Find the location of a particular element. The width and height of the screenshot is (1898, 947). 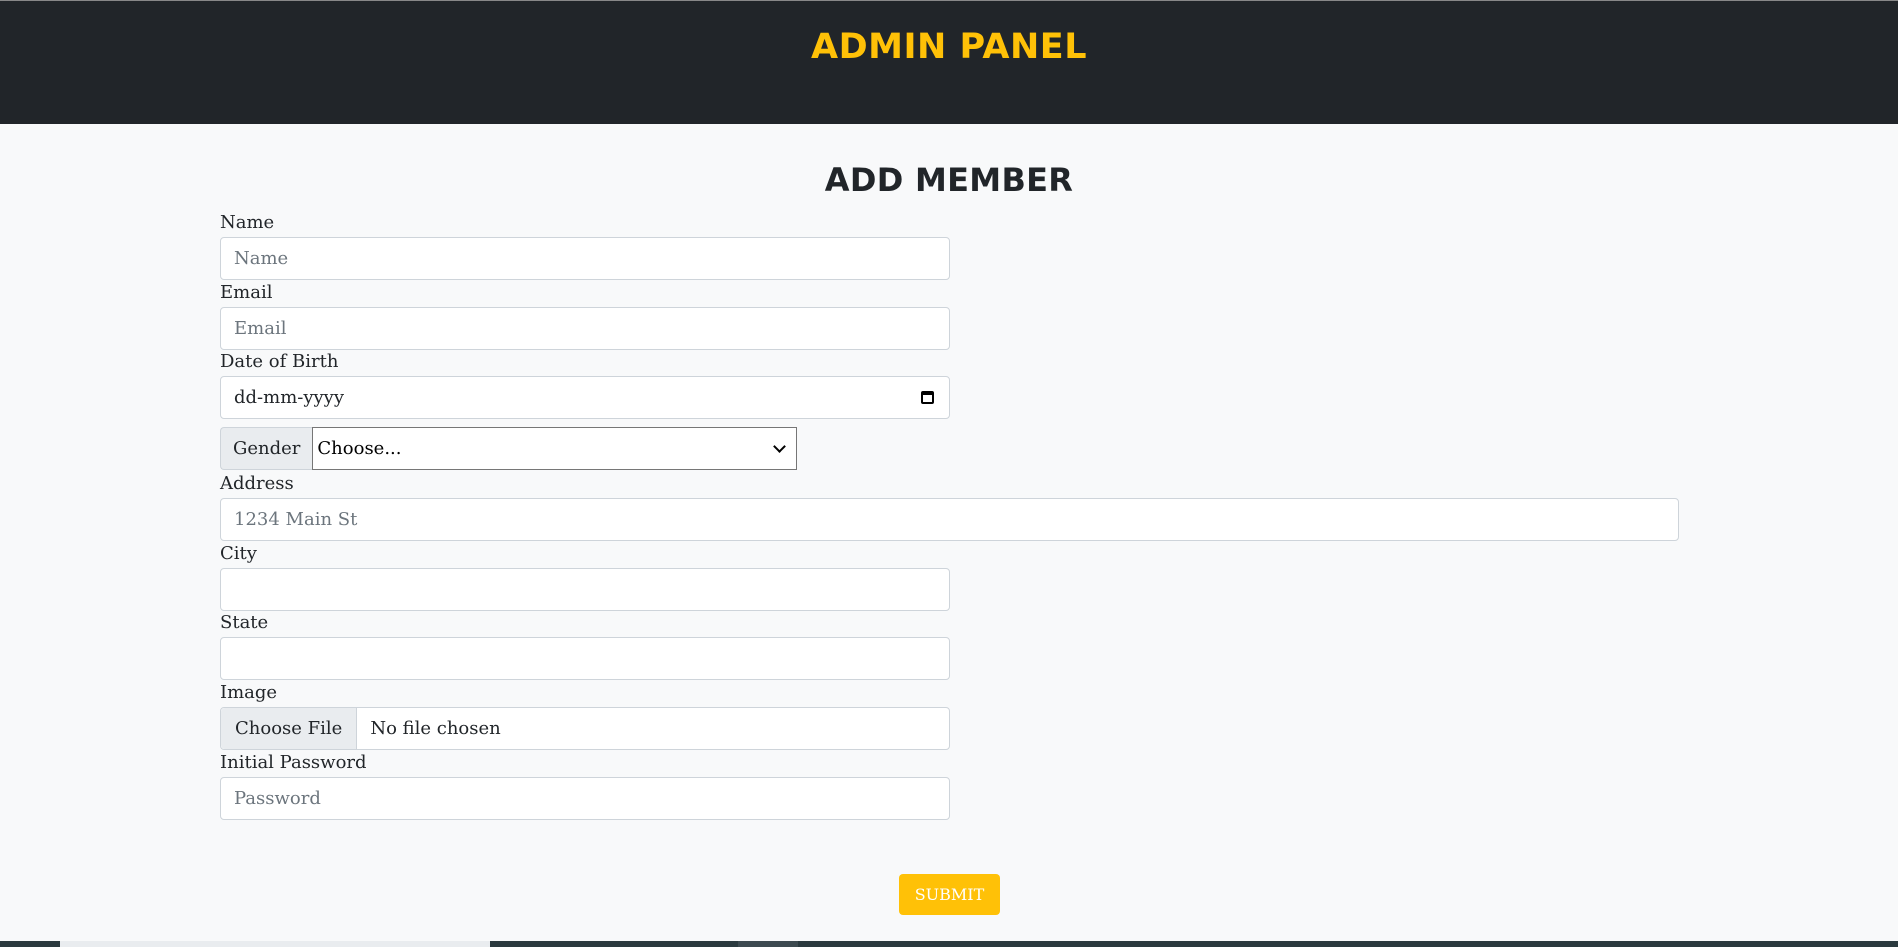

top-navbar: ADMIN PANEL is located at coordinates (949, 62).